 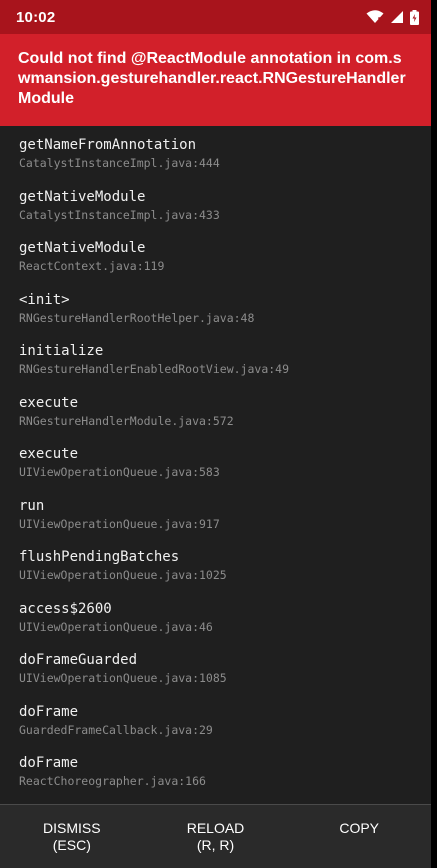 I want to click on stack-frame: access$2600 UIViewOperationQueue.java:46, so click(x=215, y=624).